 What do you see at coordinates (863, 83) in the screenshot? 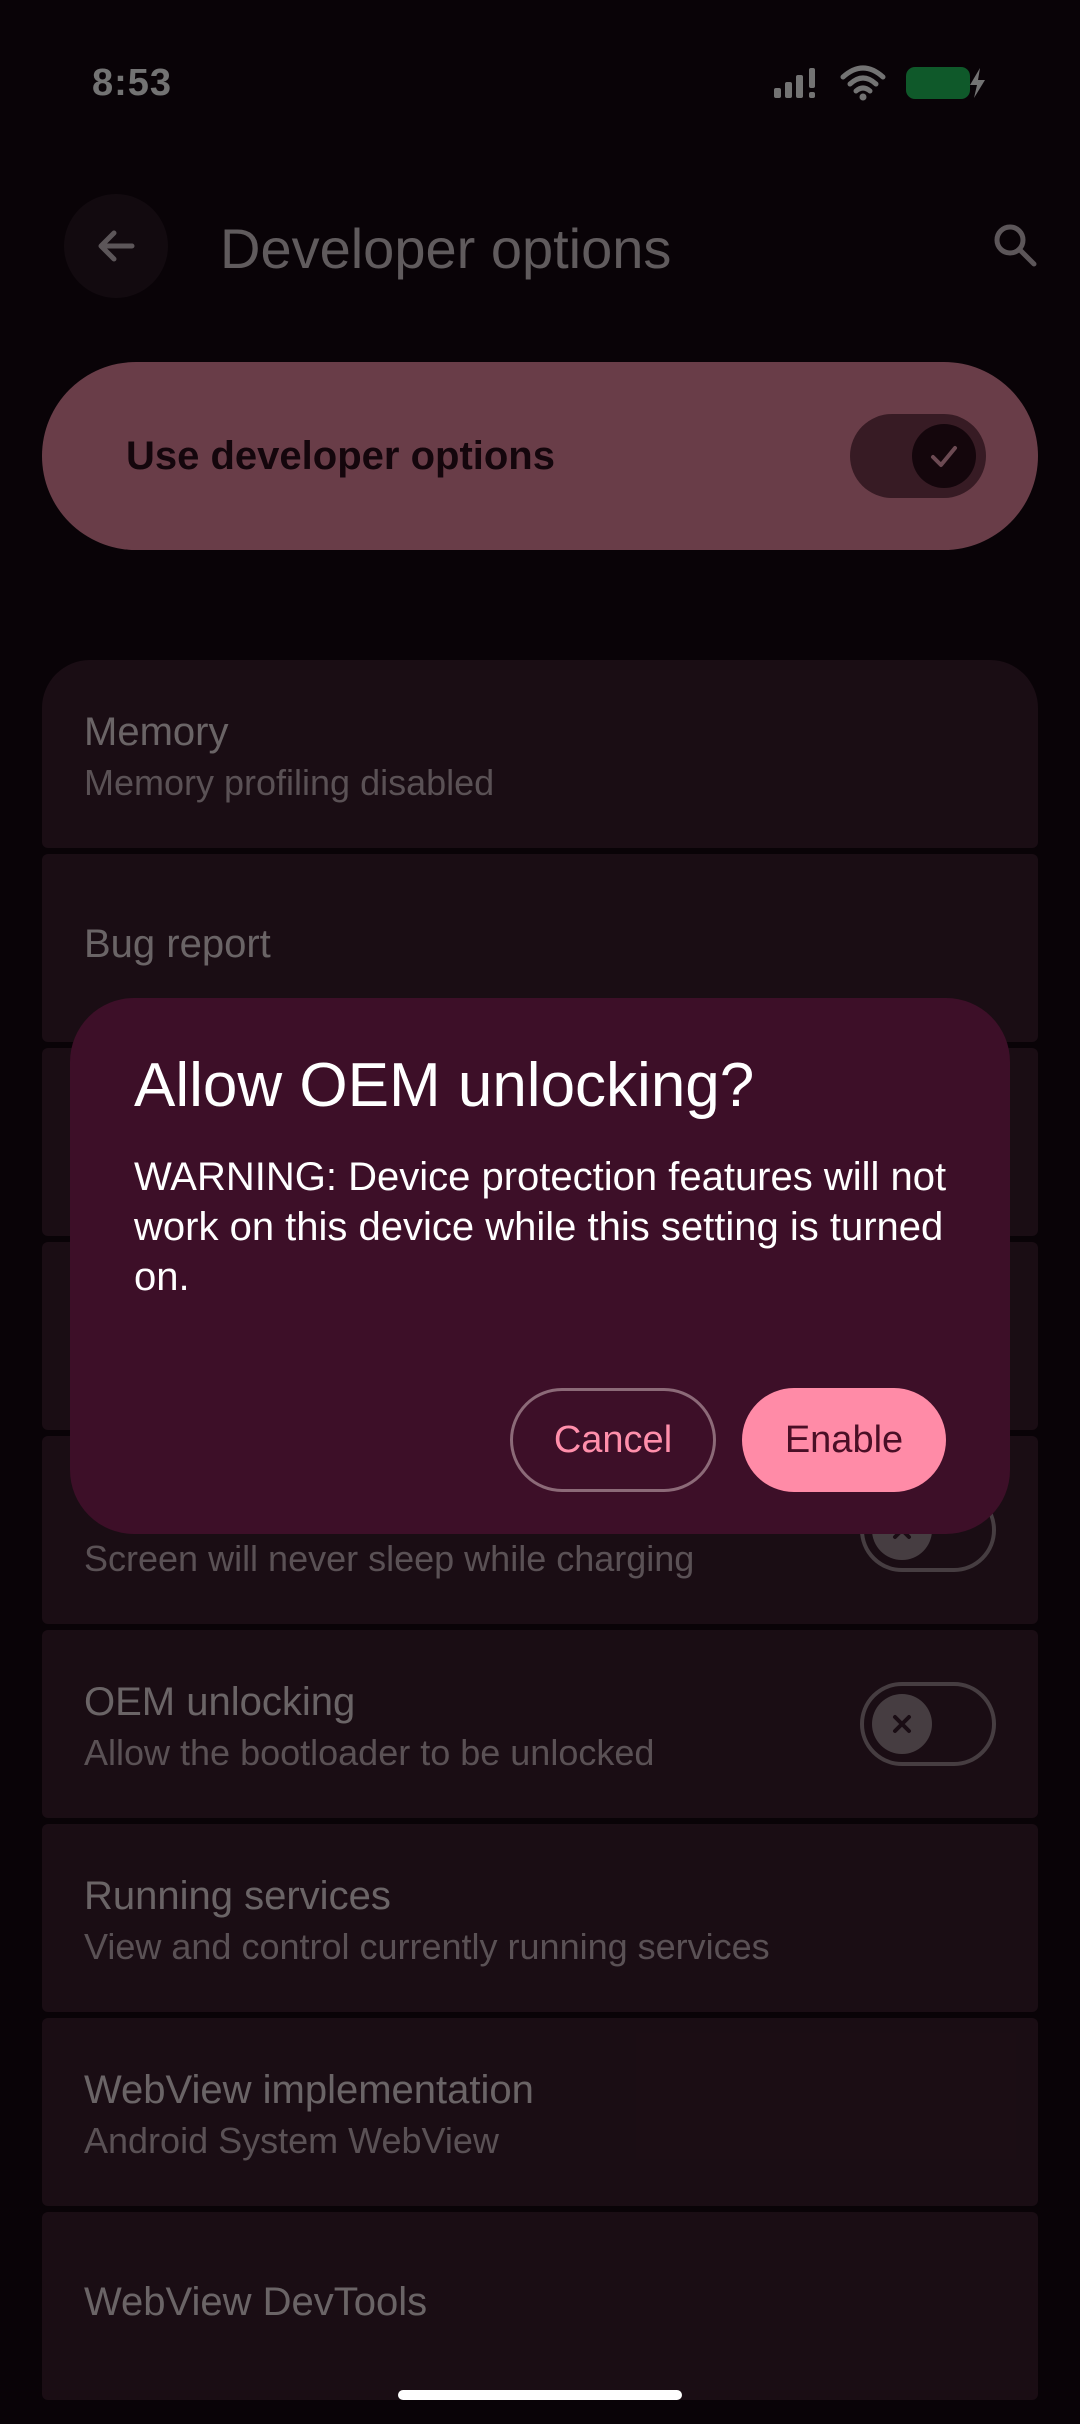
I see `wifi-icon` at bounding box center [863, 83].